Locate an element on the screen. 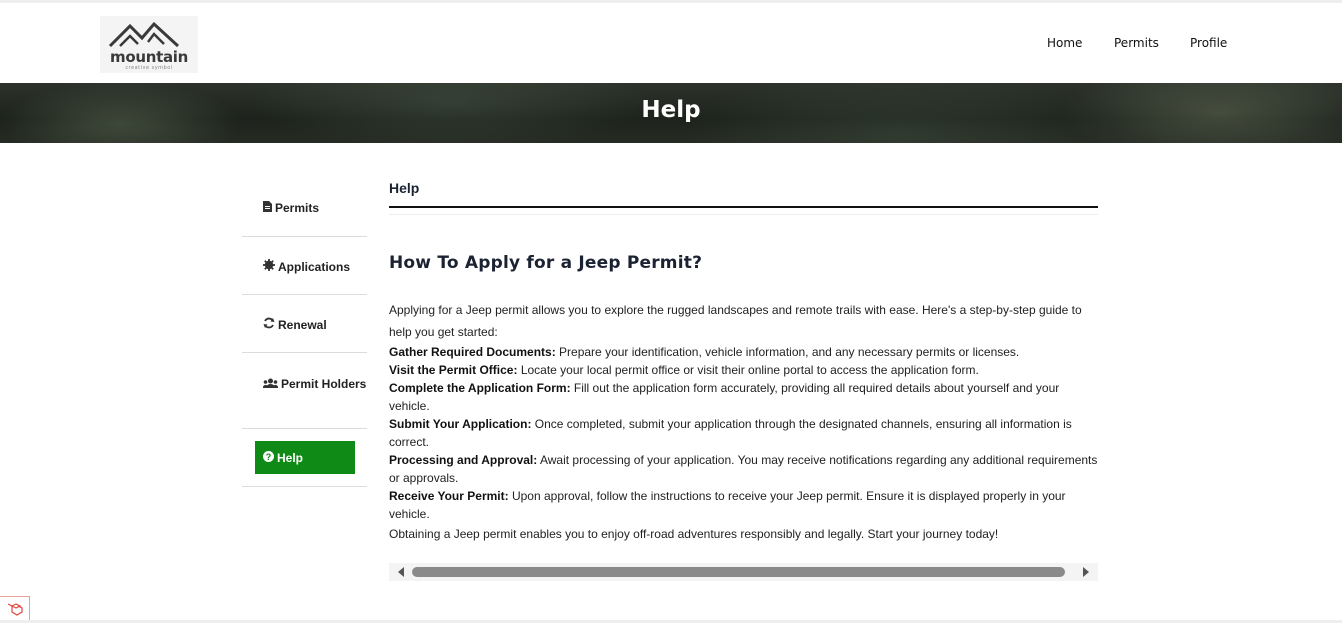  sidebar-item-permits: Permits is located at coordinates (304, 208).